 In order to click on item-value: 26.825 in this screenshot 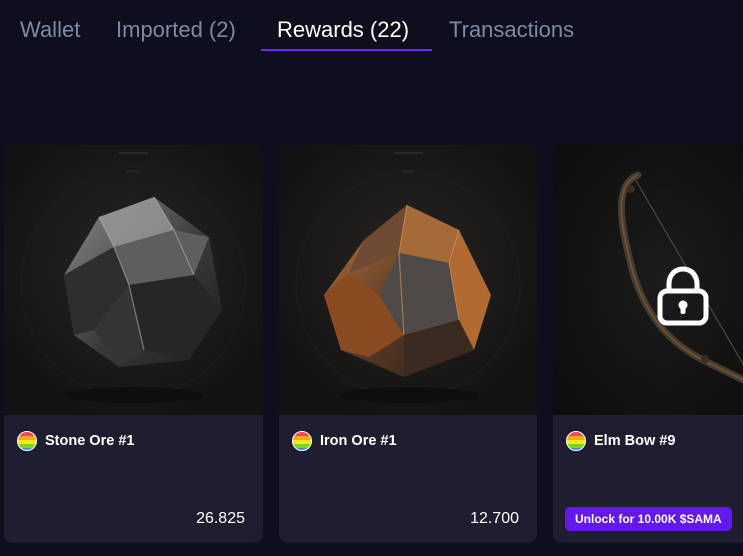, I will do `click(220, 518)`.